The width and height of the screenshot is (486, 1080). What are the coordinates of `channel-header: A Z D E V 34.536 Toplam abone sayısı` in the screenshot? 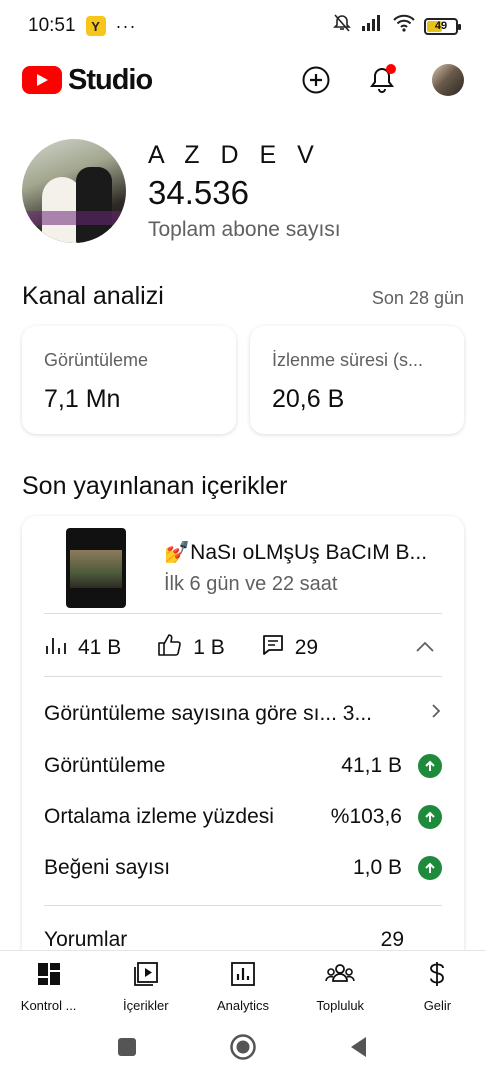 It's located at (243, 191).